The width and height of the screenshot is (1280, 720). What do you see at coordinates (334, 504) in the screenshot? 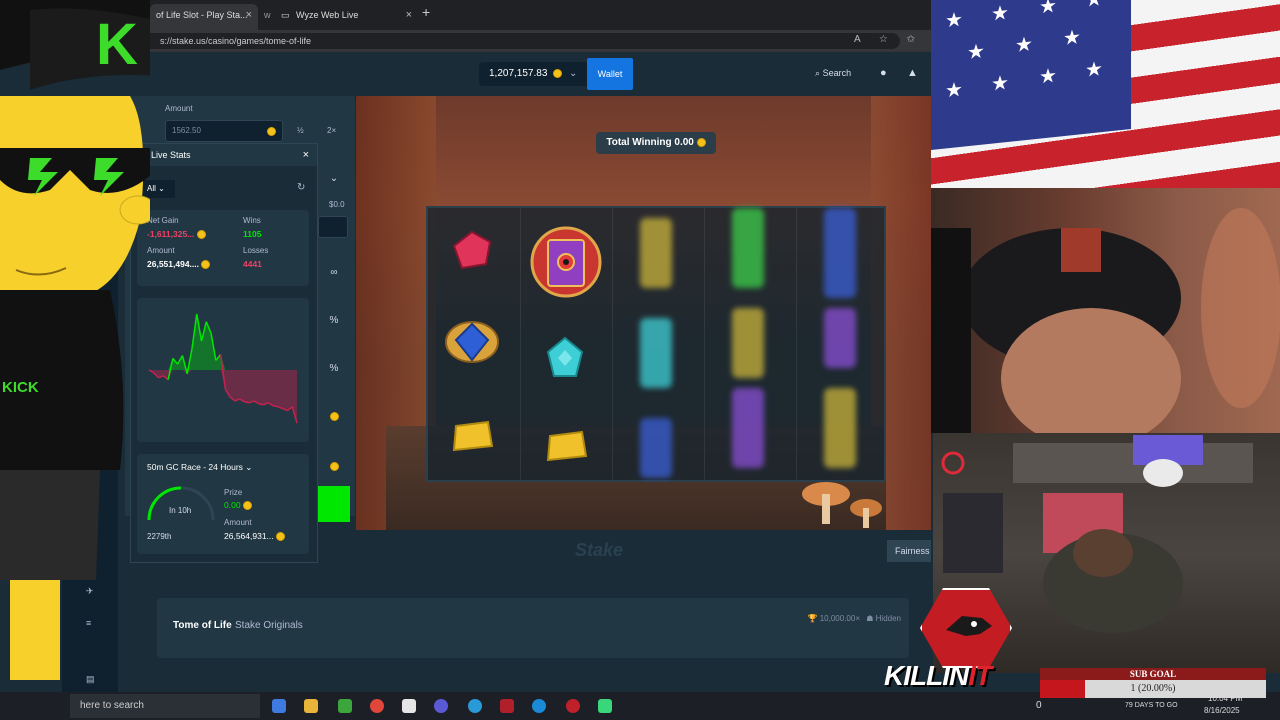
I see `bet-button` at bounding box center [334, 504].